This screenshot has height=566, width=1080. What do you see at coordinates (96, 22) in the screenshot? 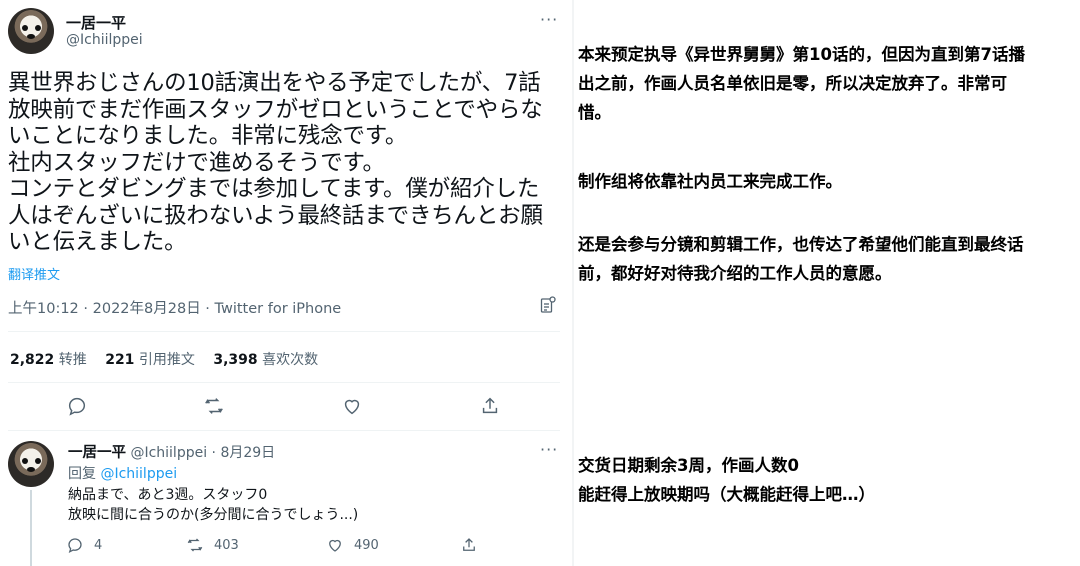
I see `author-name: 一居一平` at bounding box center [96, 22].